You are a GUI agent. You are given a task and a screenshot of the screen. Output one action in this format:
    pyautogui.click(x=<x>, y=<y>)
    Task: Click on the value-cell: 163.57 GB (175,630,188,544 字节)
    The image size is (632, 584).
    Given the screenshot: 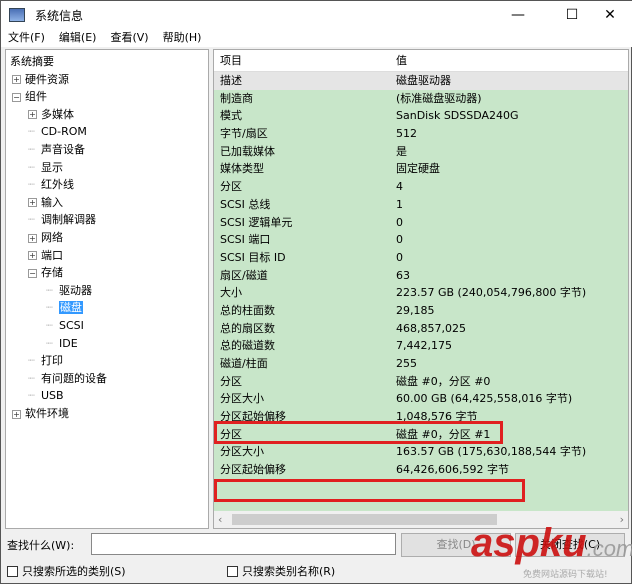 What is the action you would take?
    pyautogui.click(x=491, y=452)
    